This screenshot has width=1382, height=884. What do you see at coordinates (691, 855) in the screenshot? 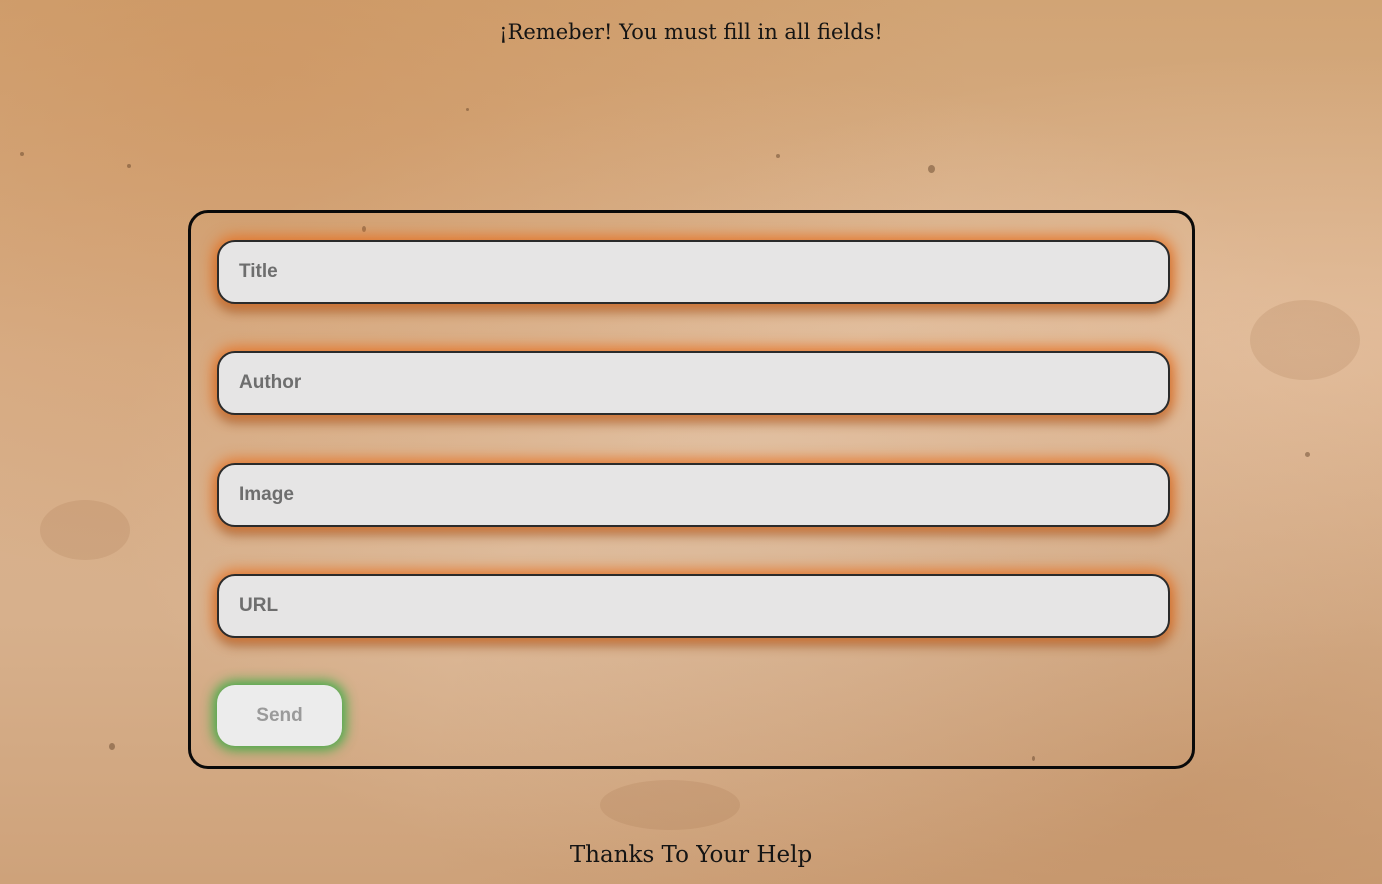
I see `thanks-footer-text: Thanks To Your Help` at bounding box center [691, 855].